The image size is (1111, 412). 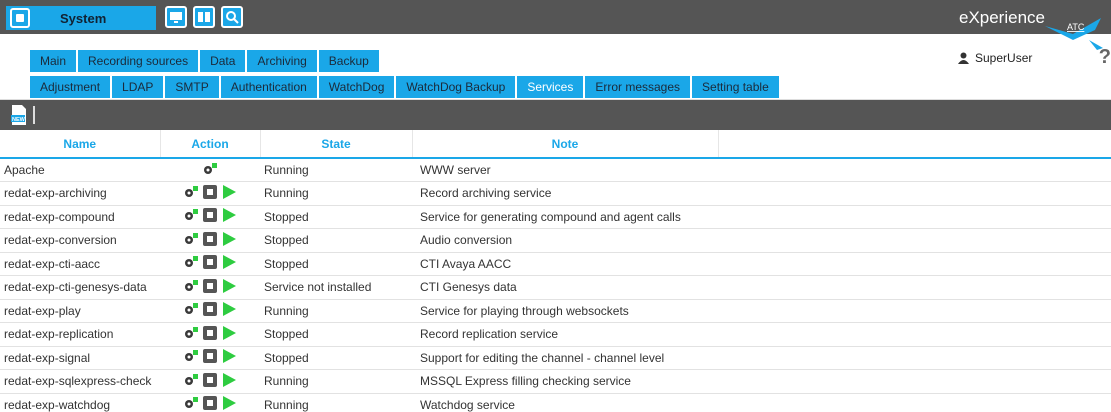 What do you see at coordinates (138, 87) in the screenshot?
I see `subtab-ldap: LDAP` at bounding box center [138, 87].